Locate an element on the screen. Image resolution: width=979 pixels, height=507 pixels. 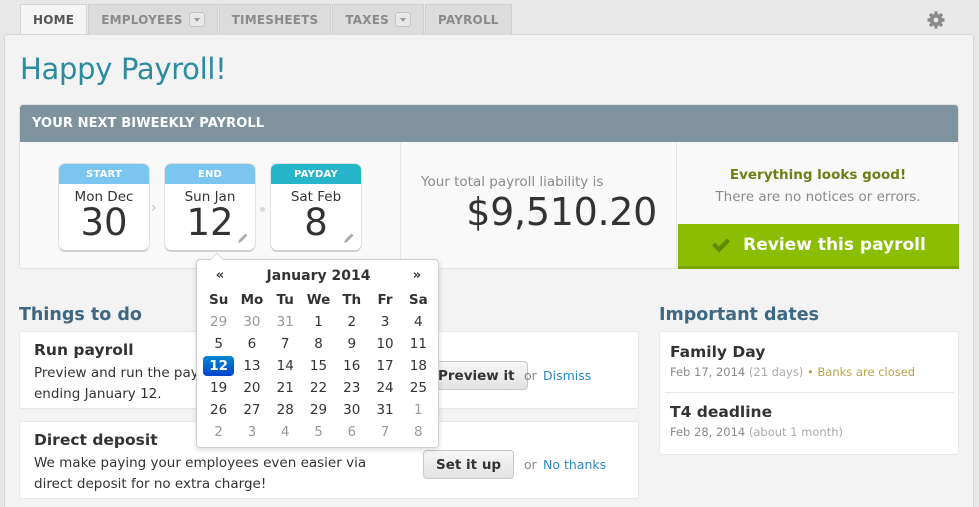
day-cell: 18 is located at coordinates (418, 366).